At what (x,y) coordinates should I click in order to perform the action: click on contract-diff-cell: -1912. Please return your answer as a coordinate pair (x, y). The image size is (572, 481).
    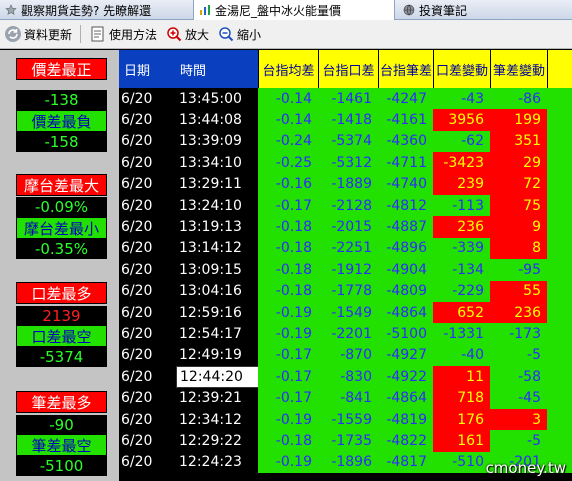
    Looking at the image, I should click on (348, 270).